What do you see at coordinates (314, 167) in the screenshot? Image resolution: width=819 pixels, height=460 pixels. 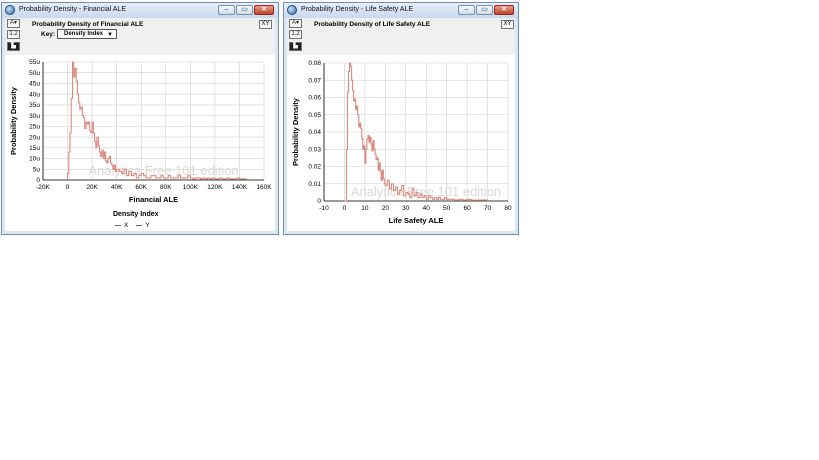 I see `y-tick-label: 0.02` at bounding box center [314, 167].